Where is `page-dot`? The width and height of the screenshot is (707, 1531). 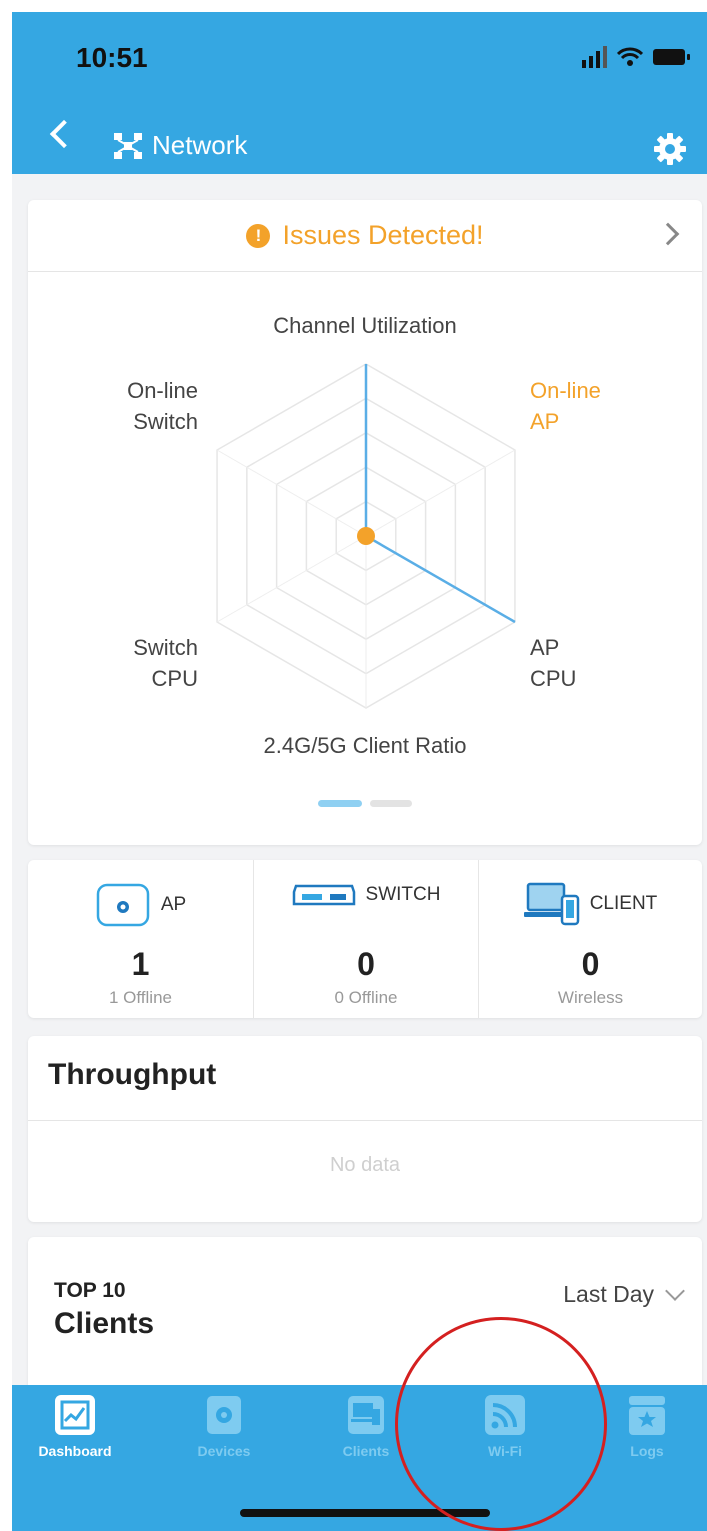 page-dot is located at coordinates (391, 803).